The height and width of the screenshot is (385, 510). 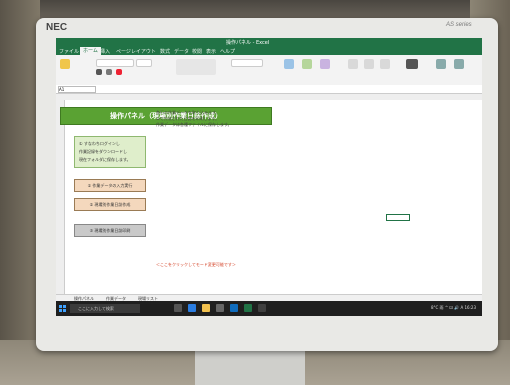 I want to click on edge-icon, so click(x=192, y=308).